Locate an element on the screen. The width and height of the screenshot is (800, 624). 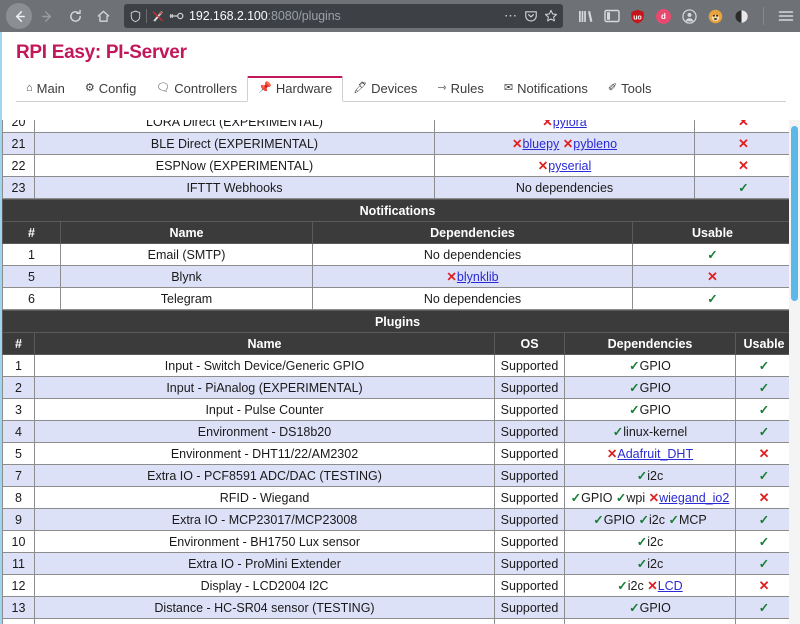
dependency-label: Adafruit_DHT is located at coordinates (655, 454).